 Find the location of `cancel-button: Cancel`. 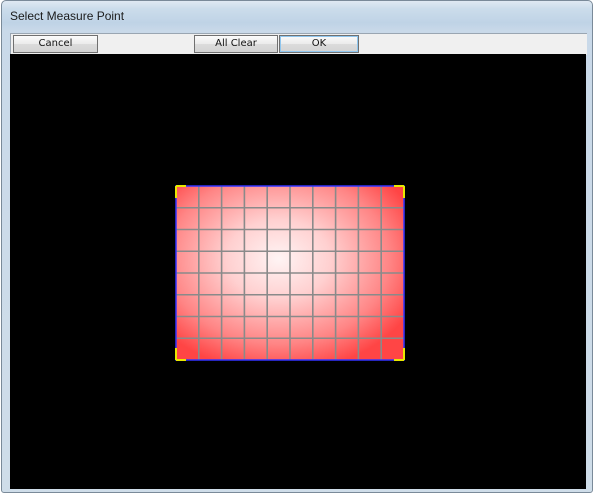

cancel-button: Cancel is located at coordinates (55, 44).